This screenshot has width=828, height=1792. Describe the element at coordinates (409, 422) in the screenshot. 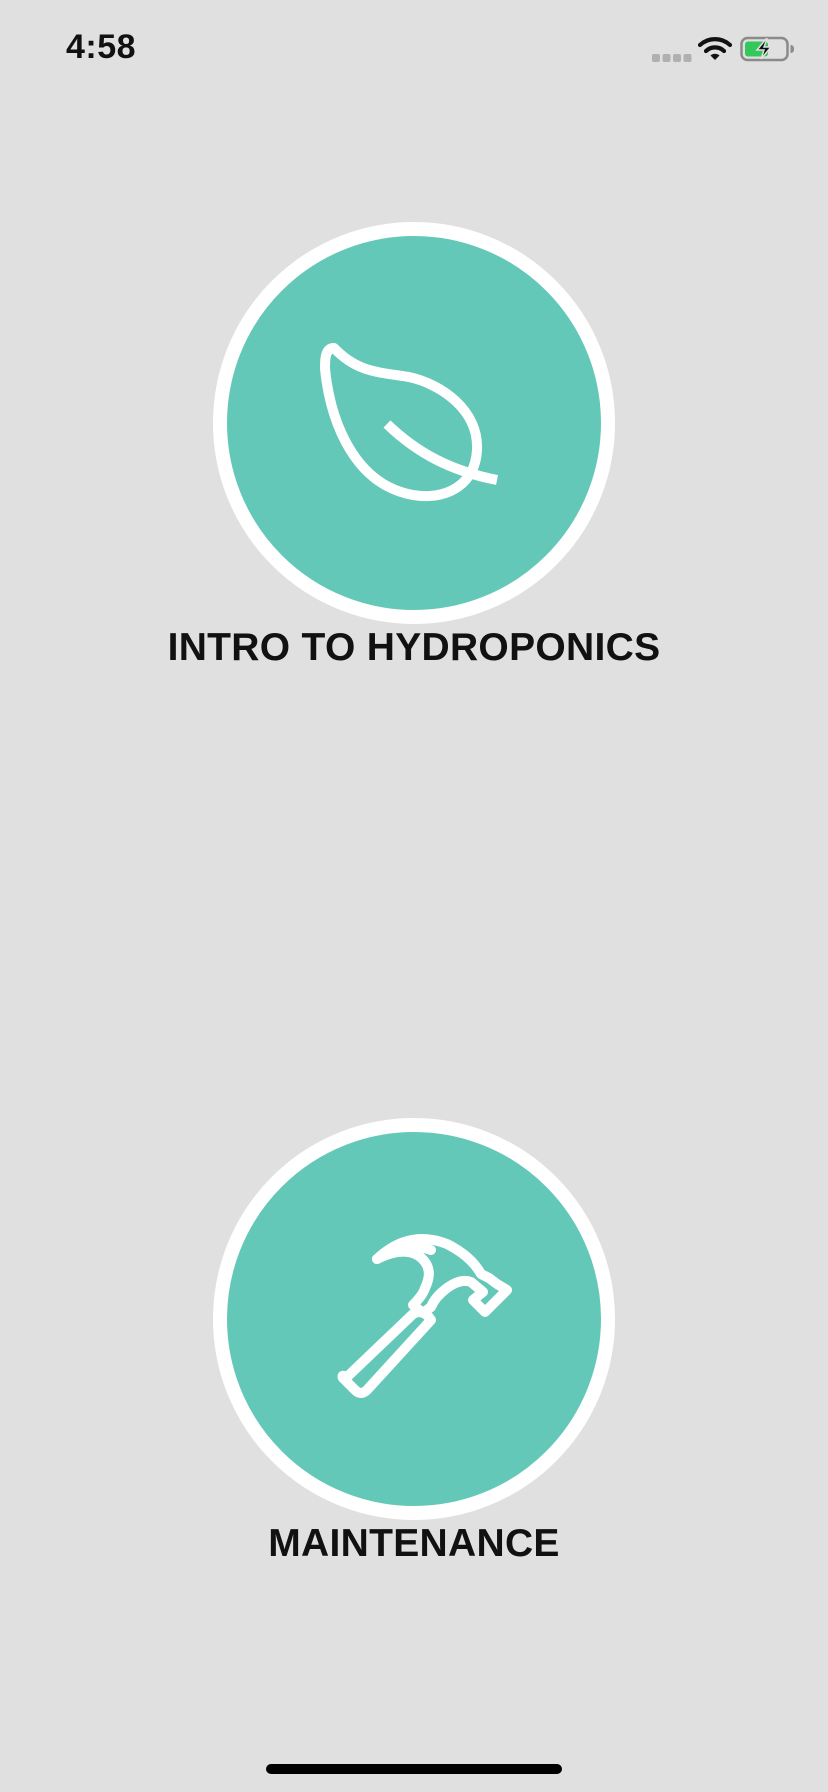

I see `leaf-icon` at that location.